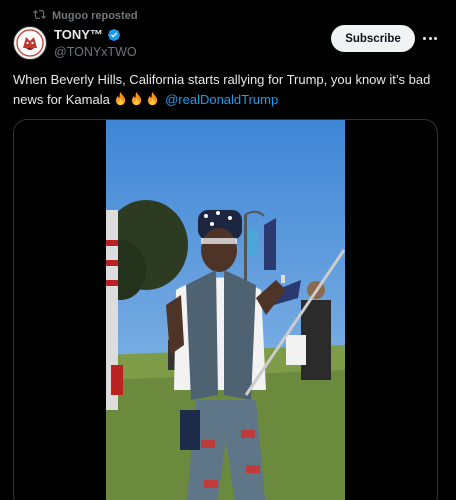 The image size is (456, 500). I want to click on avatar, so click(30, 43).